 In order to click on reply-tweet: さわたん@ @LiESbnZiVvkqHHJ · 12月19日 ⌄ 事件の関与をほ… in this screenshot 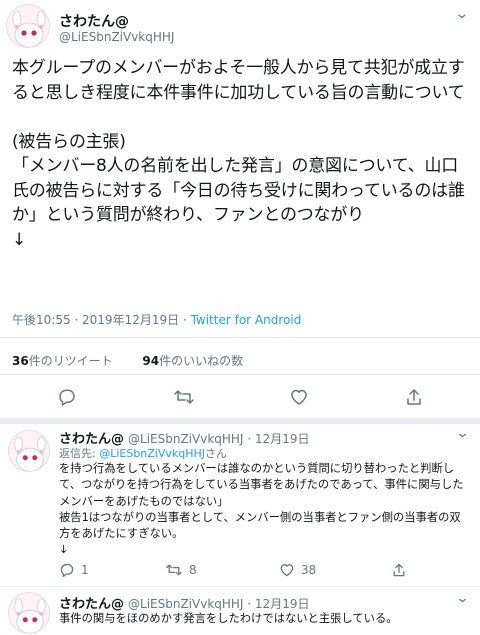, I will do `click(240, 611)`.